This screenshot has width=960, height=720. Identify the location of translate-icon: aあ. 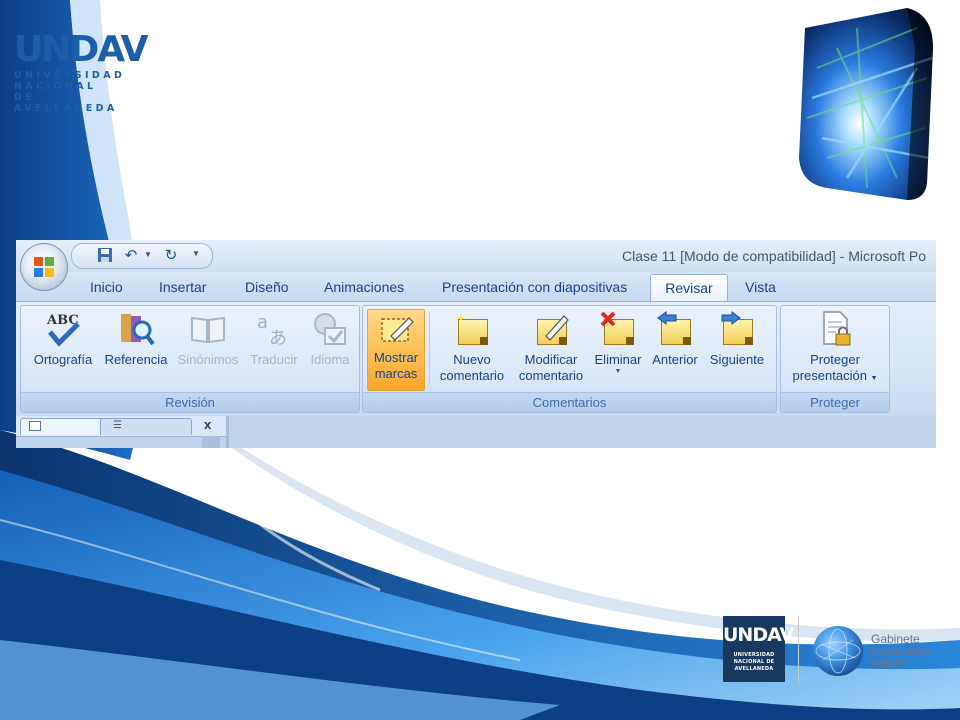
(274, 329).